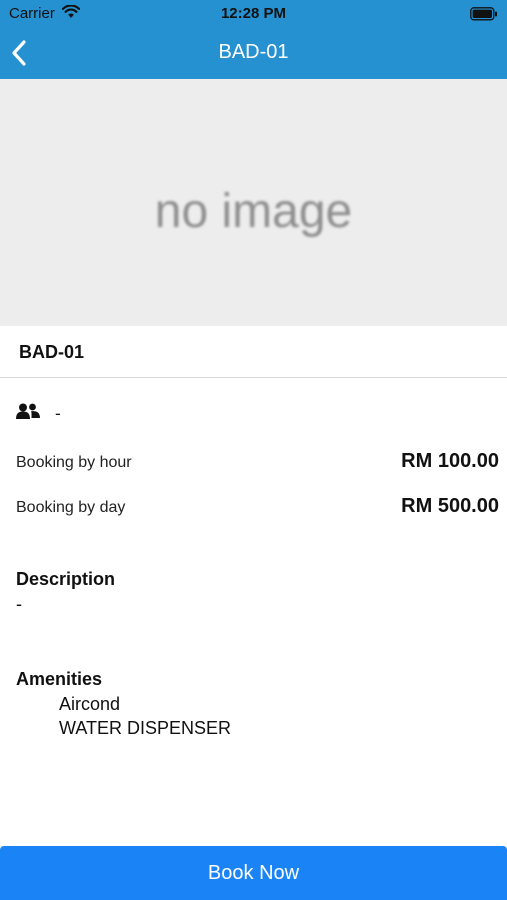 The width and height of the screenshot is (507, 900). What do you see at coordinates (145, 728) in the screenshot?
I see `amenity-item: WATER DISPENSER` at bounding box center [145, 728].